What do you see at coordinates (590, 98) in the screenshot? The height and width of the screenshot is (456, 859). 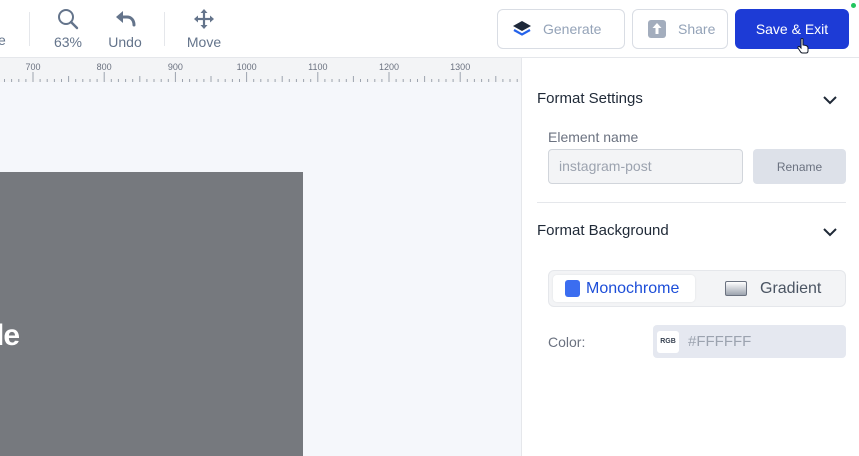 I see `format-settings-title: Format Settings` at bounding box center [590, 98].